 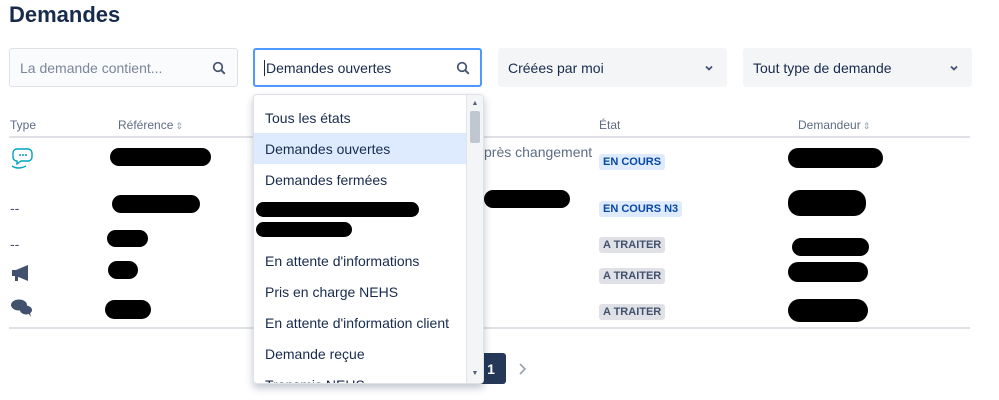 What do you see at coordinates (22, 310) in the screenshot?
I see `comments-icon` at bounding box center [22, 310].